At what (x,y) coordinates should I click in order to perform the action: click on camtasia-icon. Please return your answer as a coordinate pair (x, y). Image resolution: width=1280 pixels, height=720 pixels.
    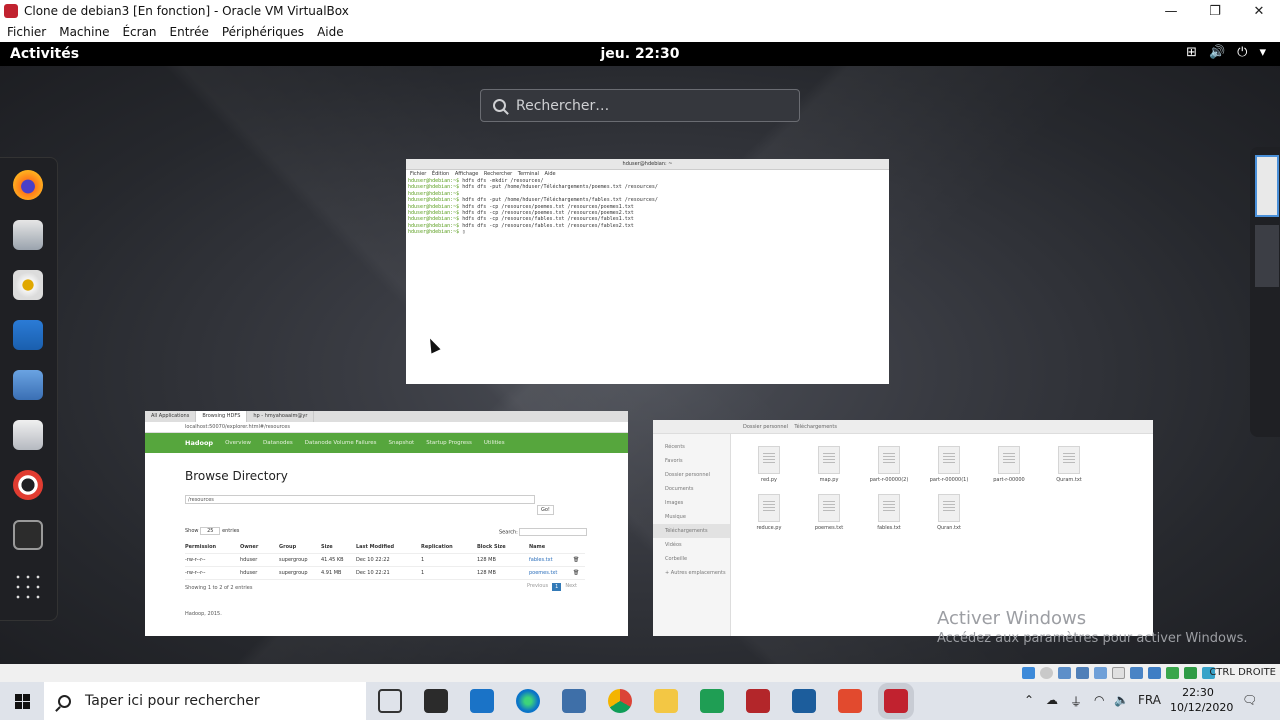
    Looking at the image, I should click on (712, 701).